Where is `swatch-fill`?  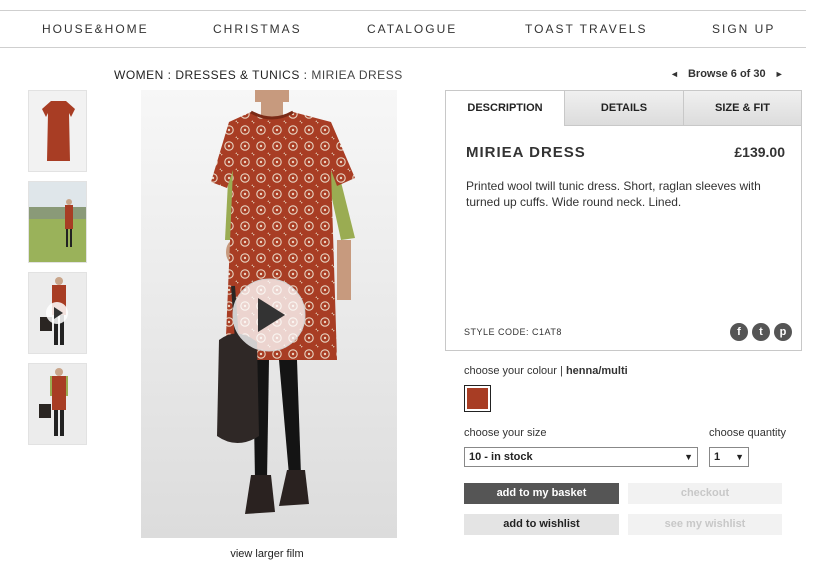
swatch-fill is located at coordinates (477, 398).